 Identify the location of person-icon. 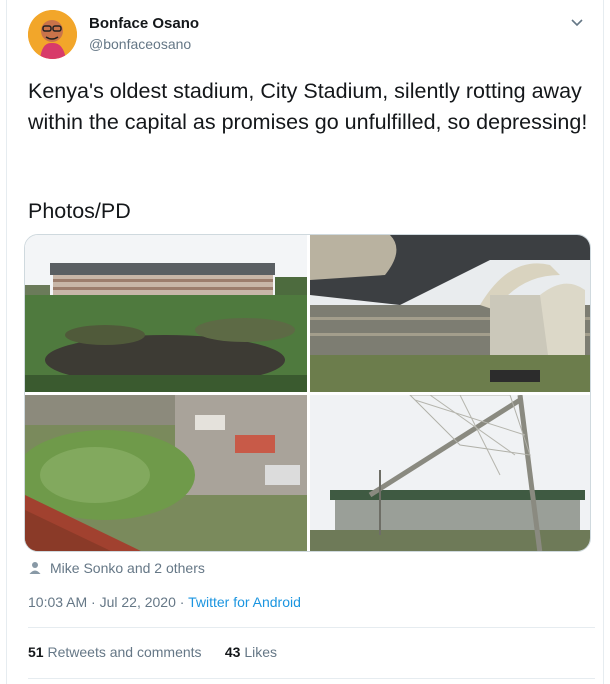
(35, 568).